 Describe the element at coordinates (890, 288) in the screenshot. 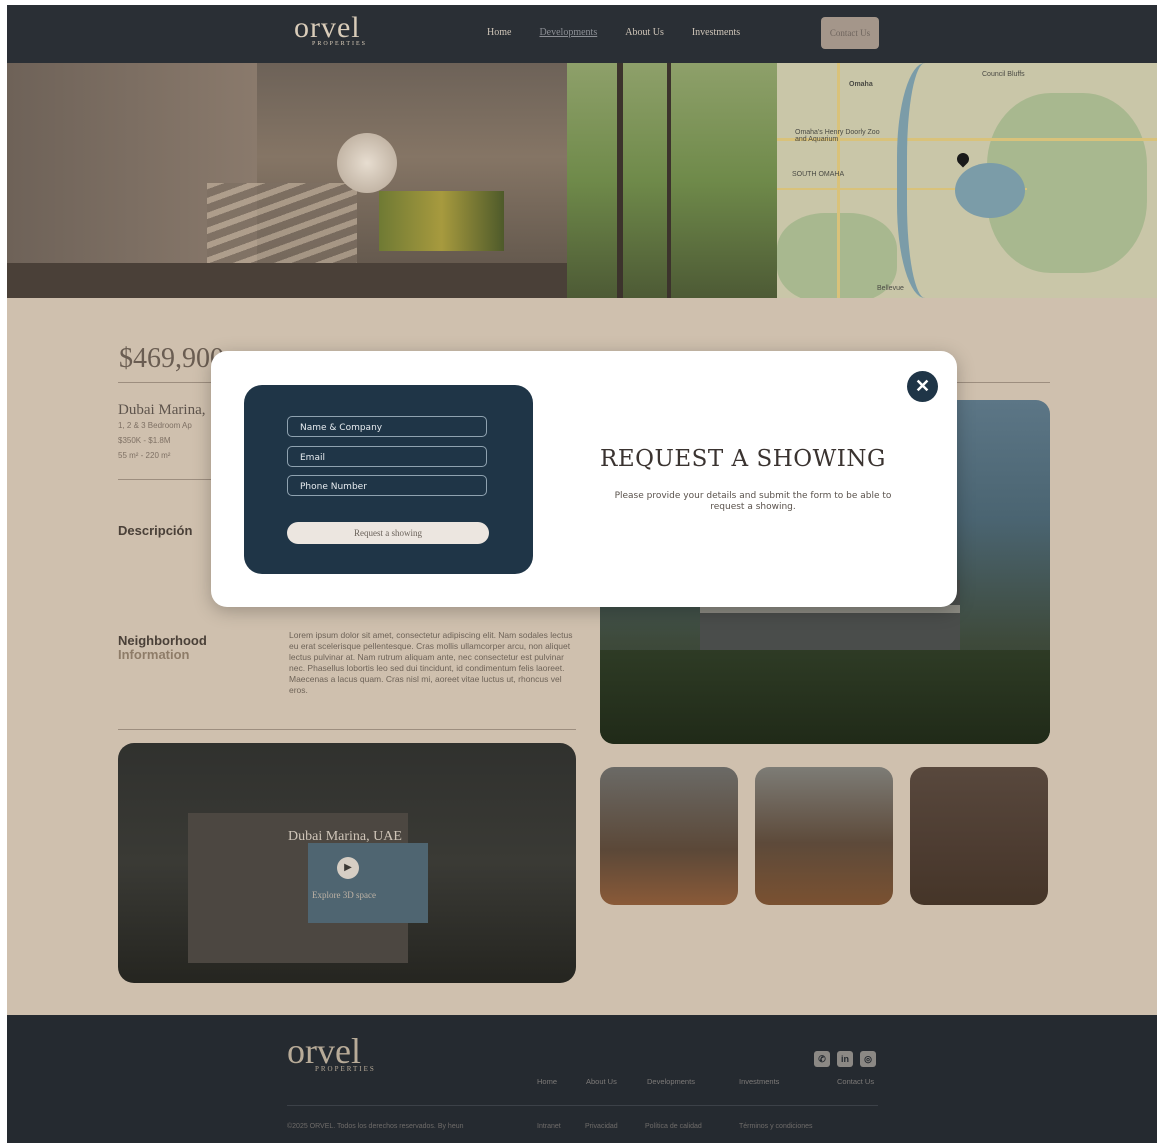

I see `map-label: Bellevue` at that location.